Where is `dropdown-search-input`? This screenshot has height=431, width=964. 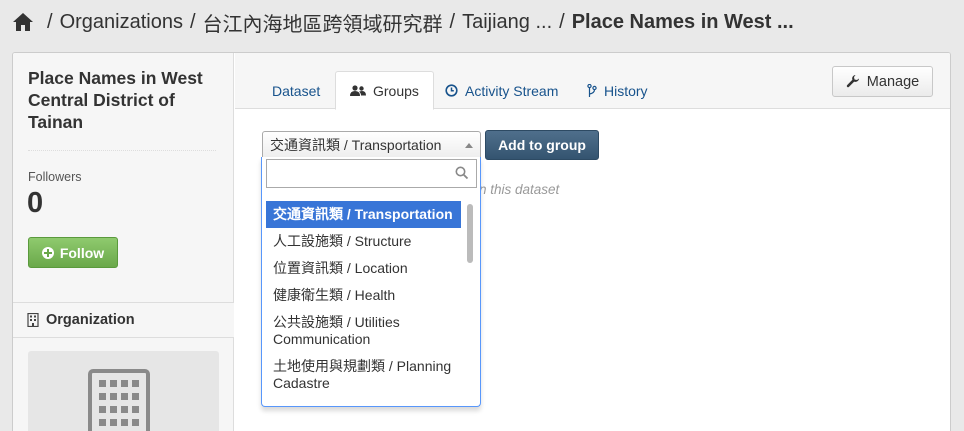 dropdown-search-input is located at coordinates (357, 173).